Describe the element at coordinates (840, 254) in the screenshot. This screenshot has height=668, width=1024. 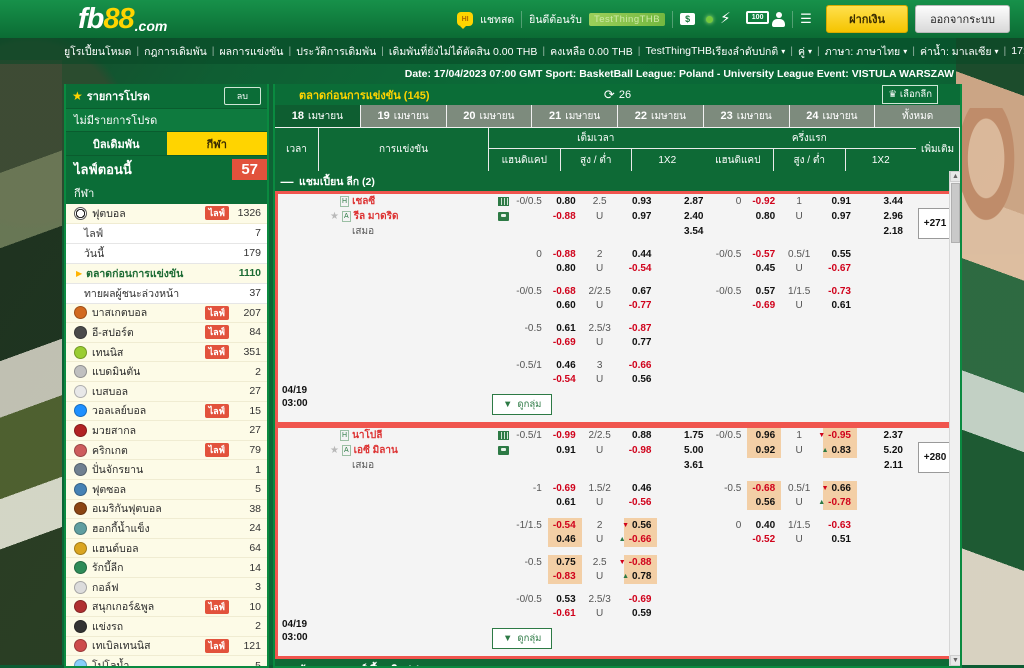
I see `hh-ou-odd-over: 0.55` at that location.